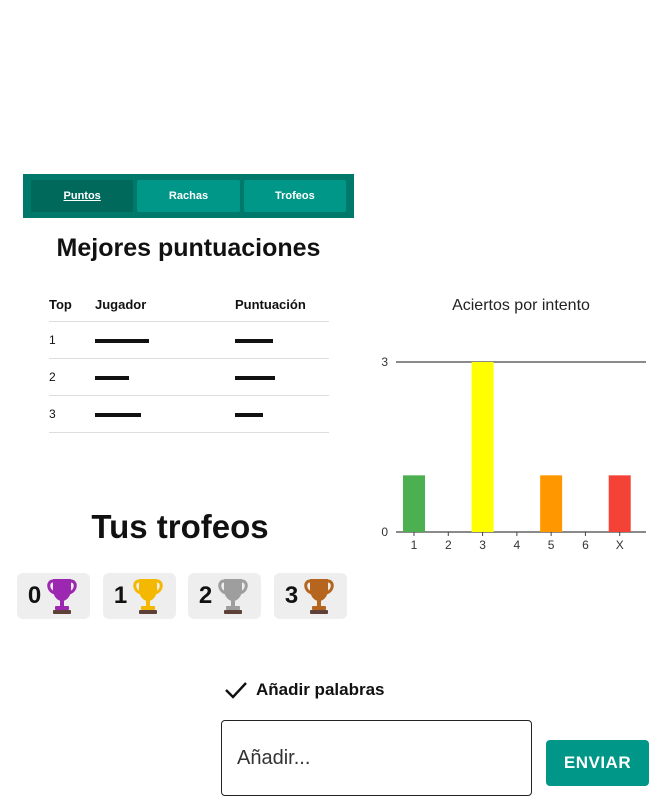 The image size is (650, 800). I want to click on table-row: 1, so click(189, 340).